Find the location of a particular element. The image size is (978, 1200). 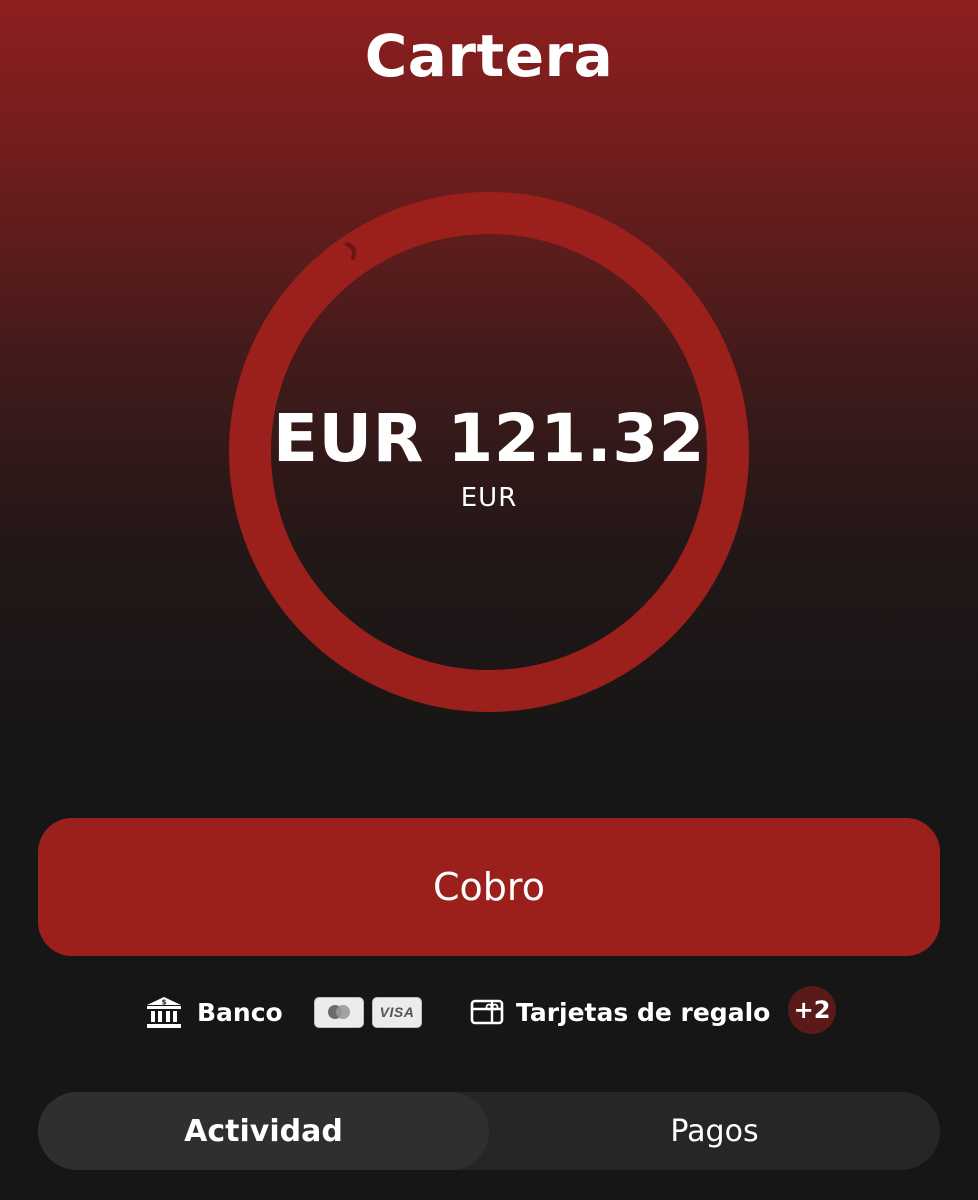

bank-method: $ Banco is located at coordinates (214, 1012).